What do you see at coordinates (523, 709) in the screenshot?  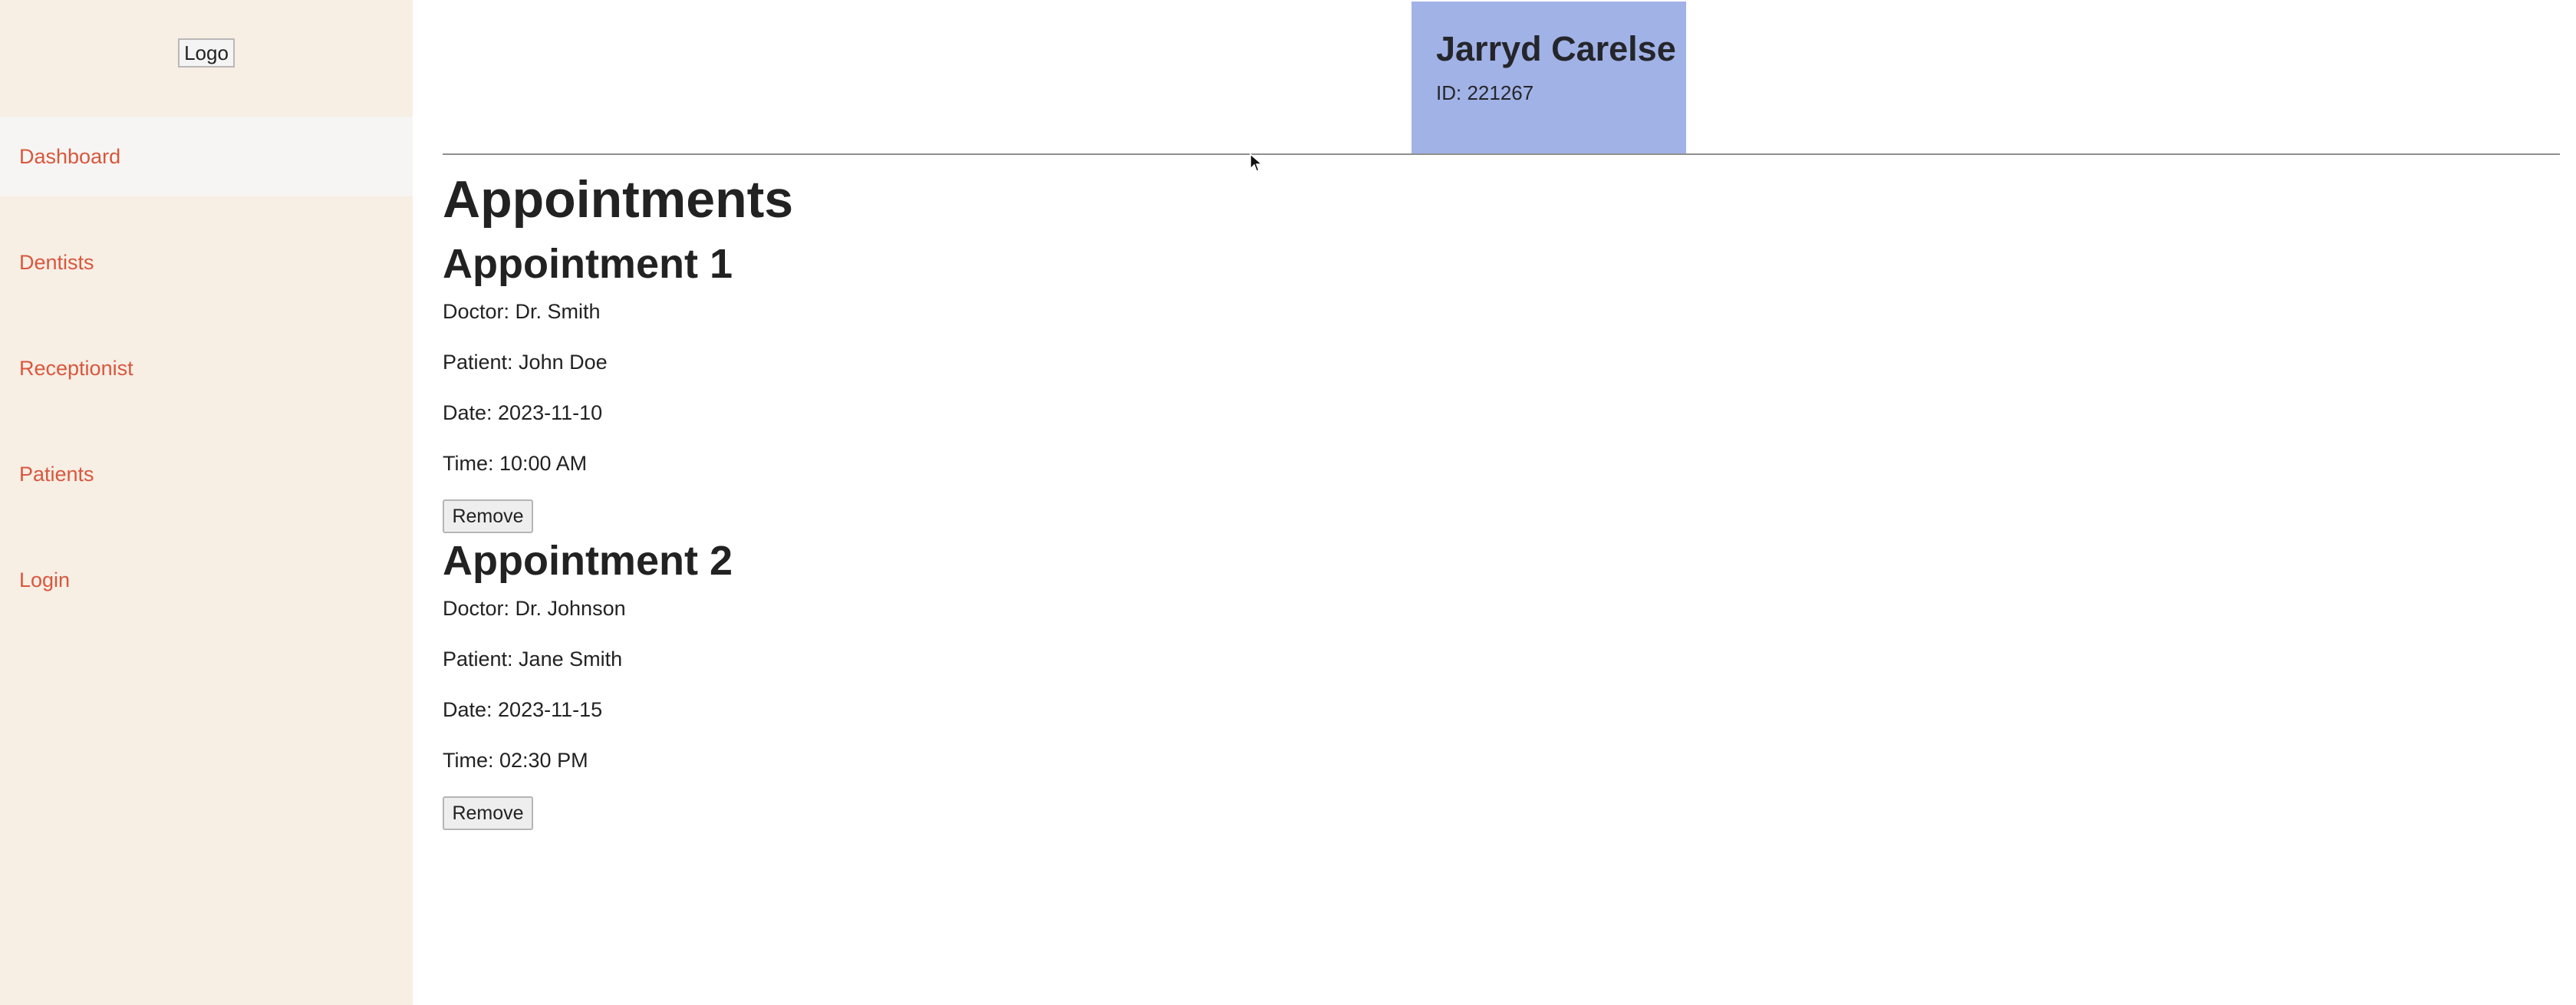 I see `appointment-date: Date: 2023-11-15` at bounding box center [523, 709].